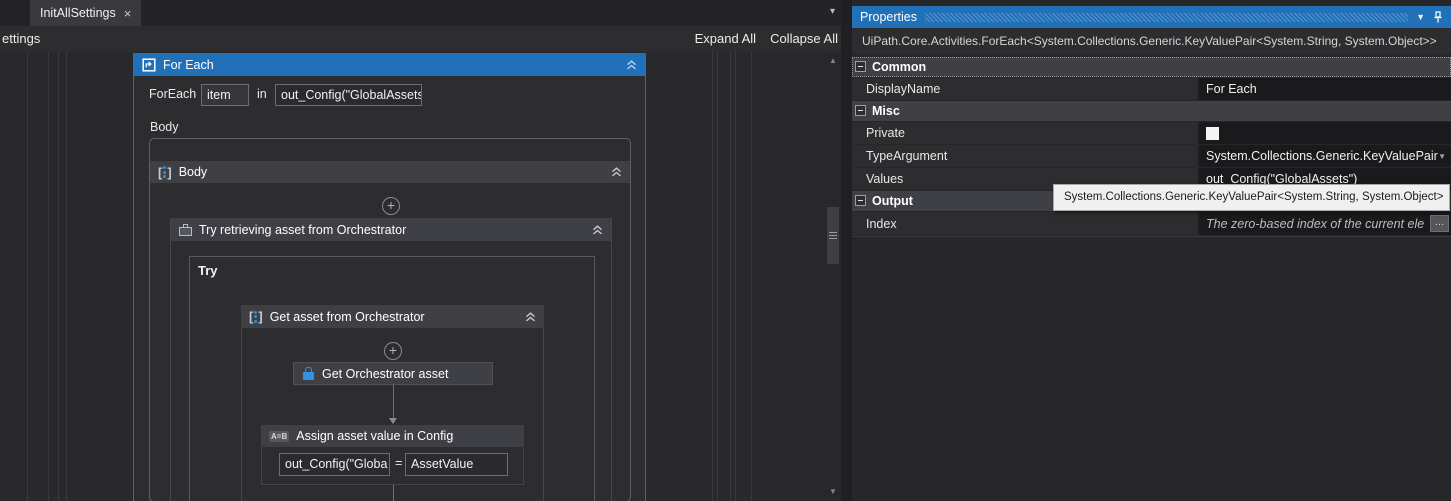 The image size is (1451, 501). Describe the element at coordinates (888, 17) in the screenshot. I see `properties-title: Properties` at that location.